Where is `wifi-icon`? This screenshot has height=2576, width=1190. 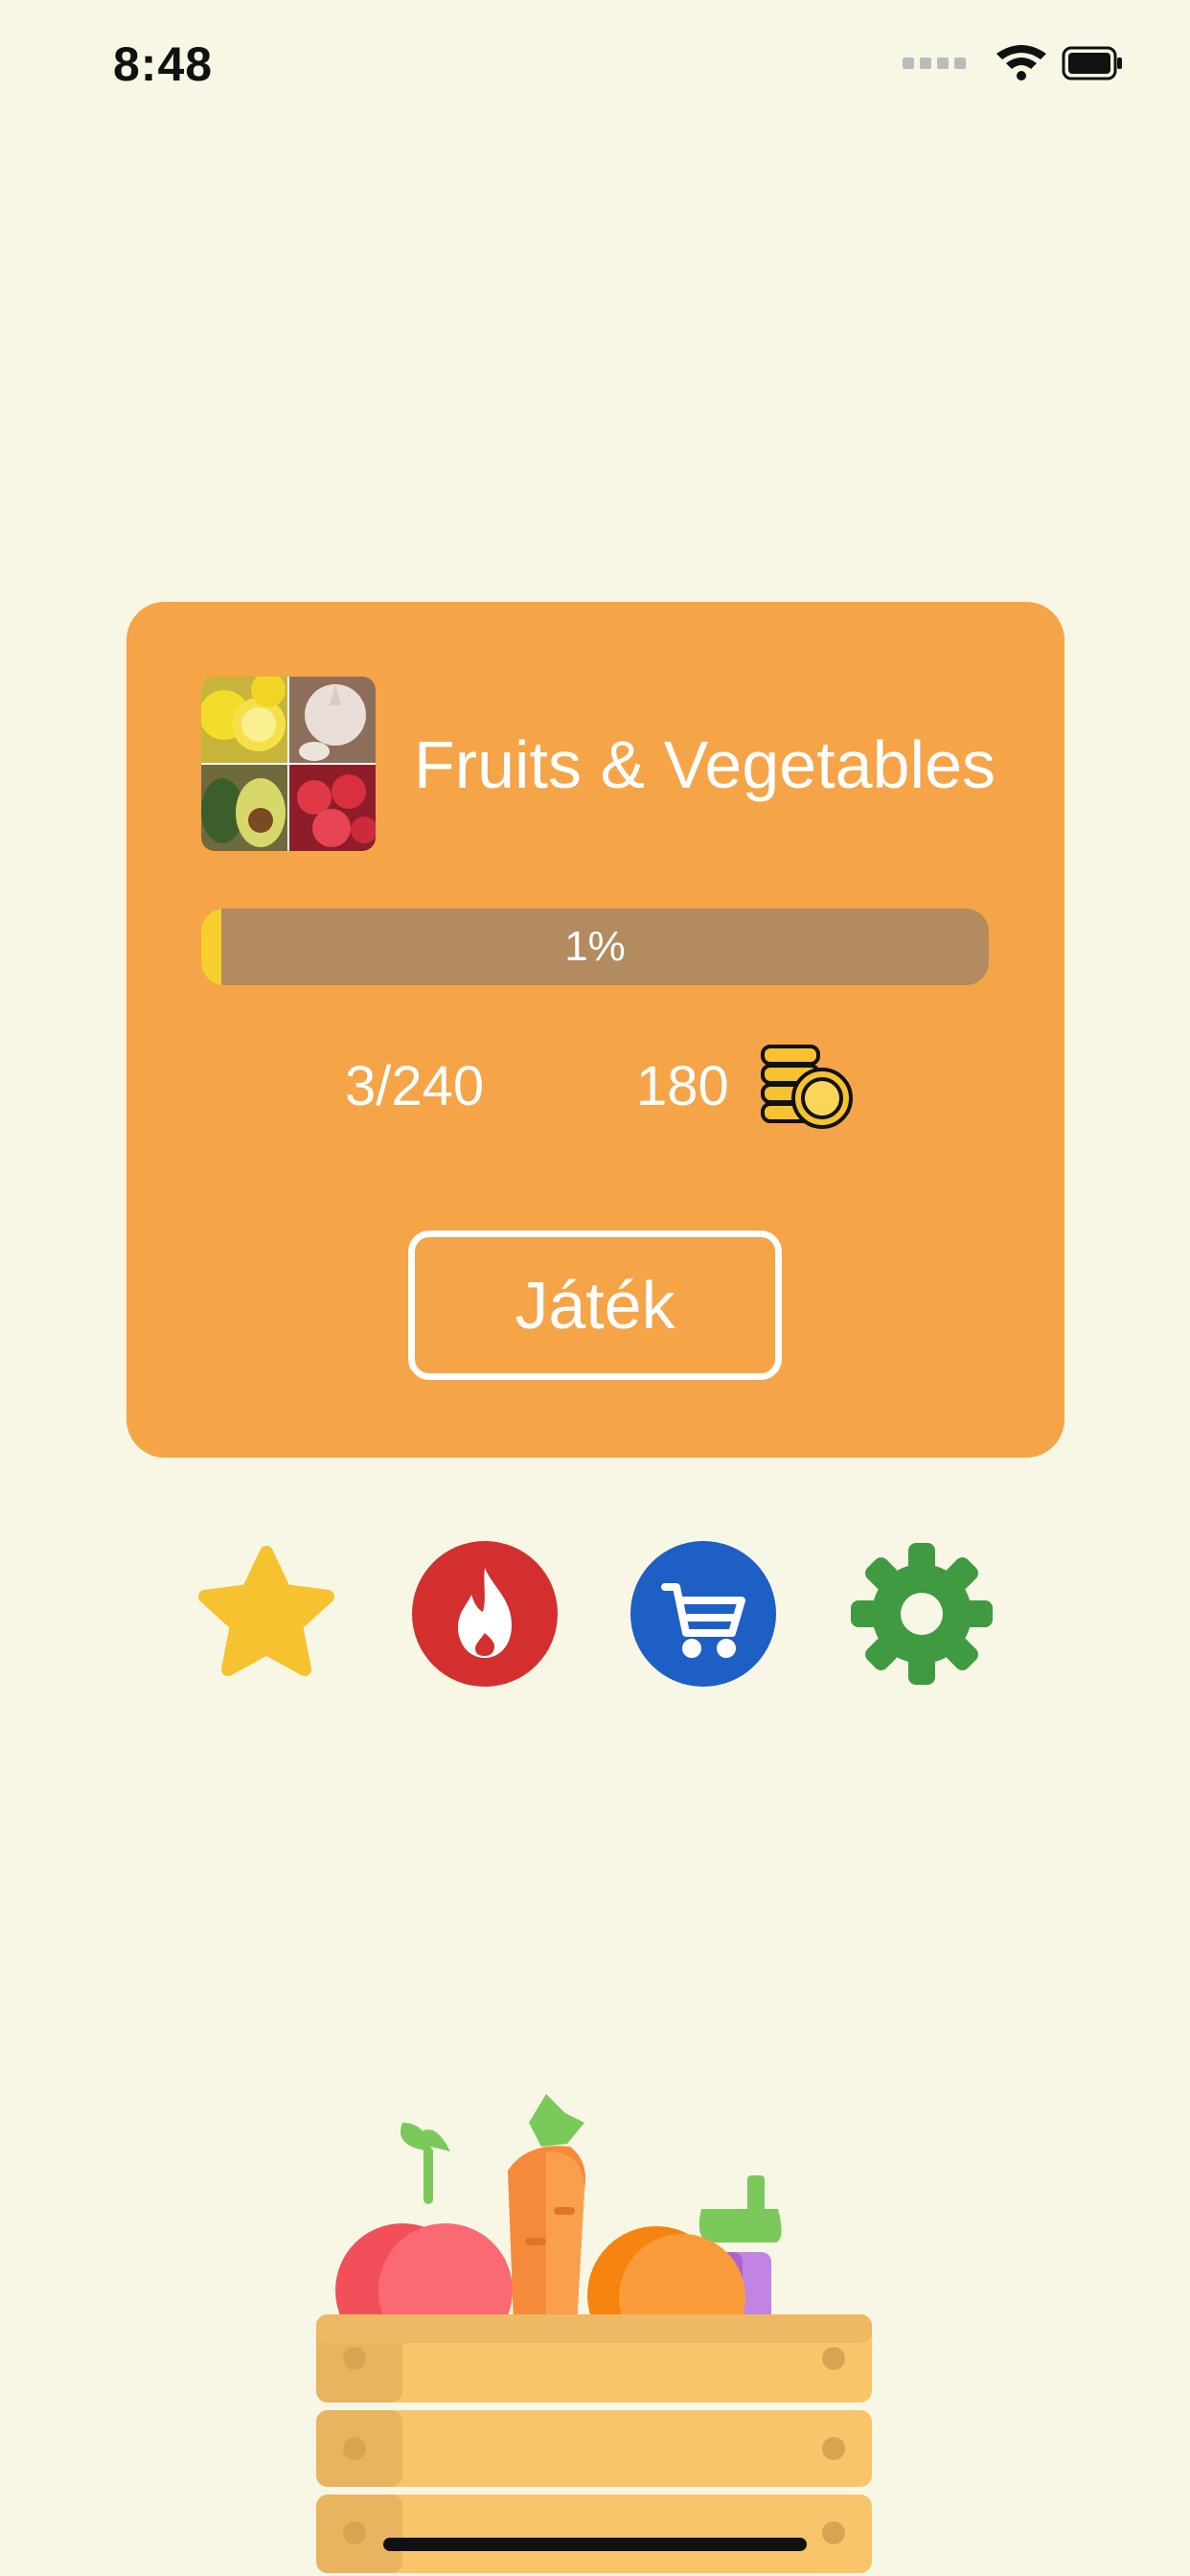
wifi-icon is located at coordinates (1021, 63).